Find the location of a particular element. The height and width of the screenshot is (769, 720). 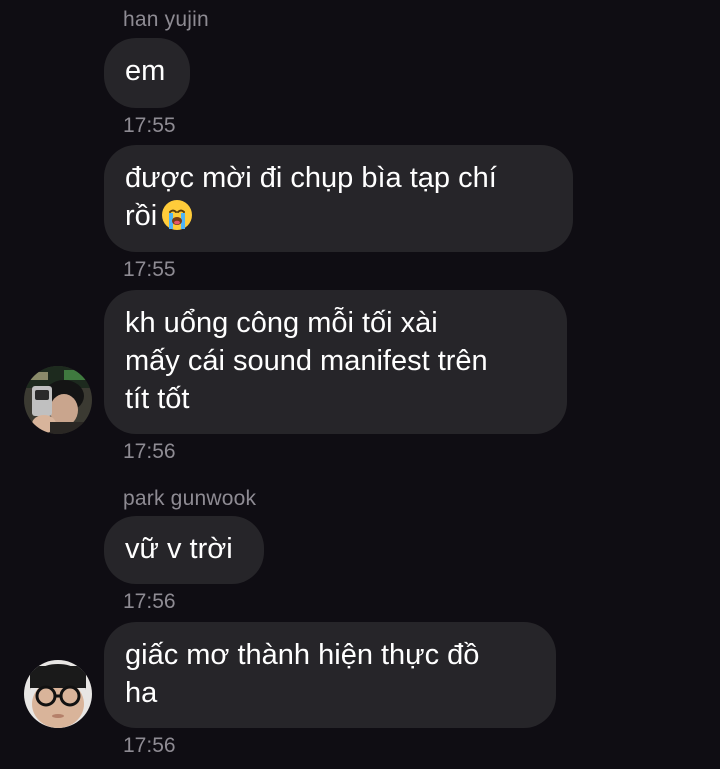

loudly-crying-face-icon is located at coordinates (177, 215).